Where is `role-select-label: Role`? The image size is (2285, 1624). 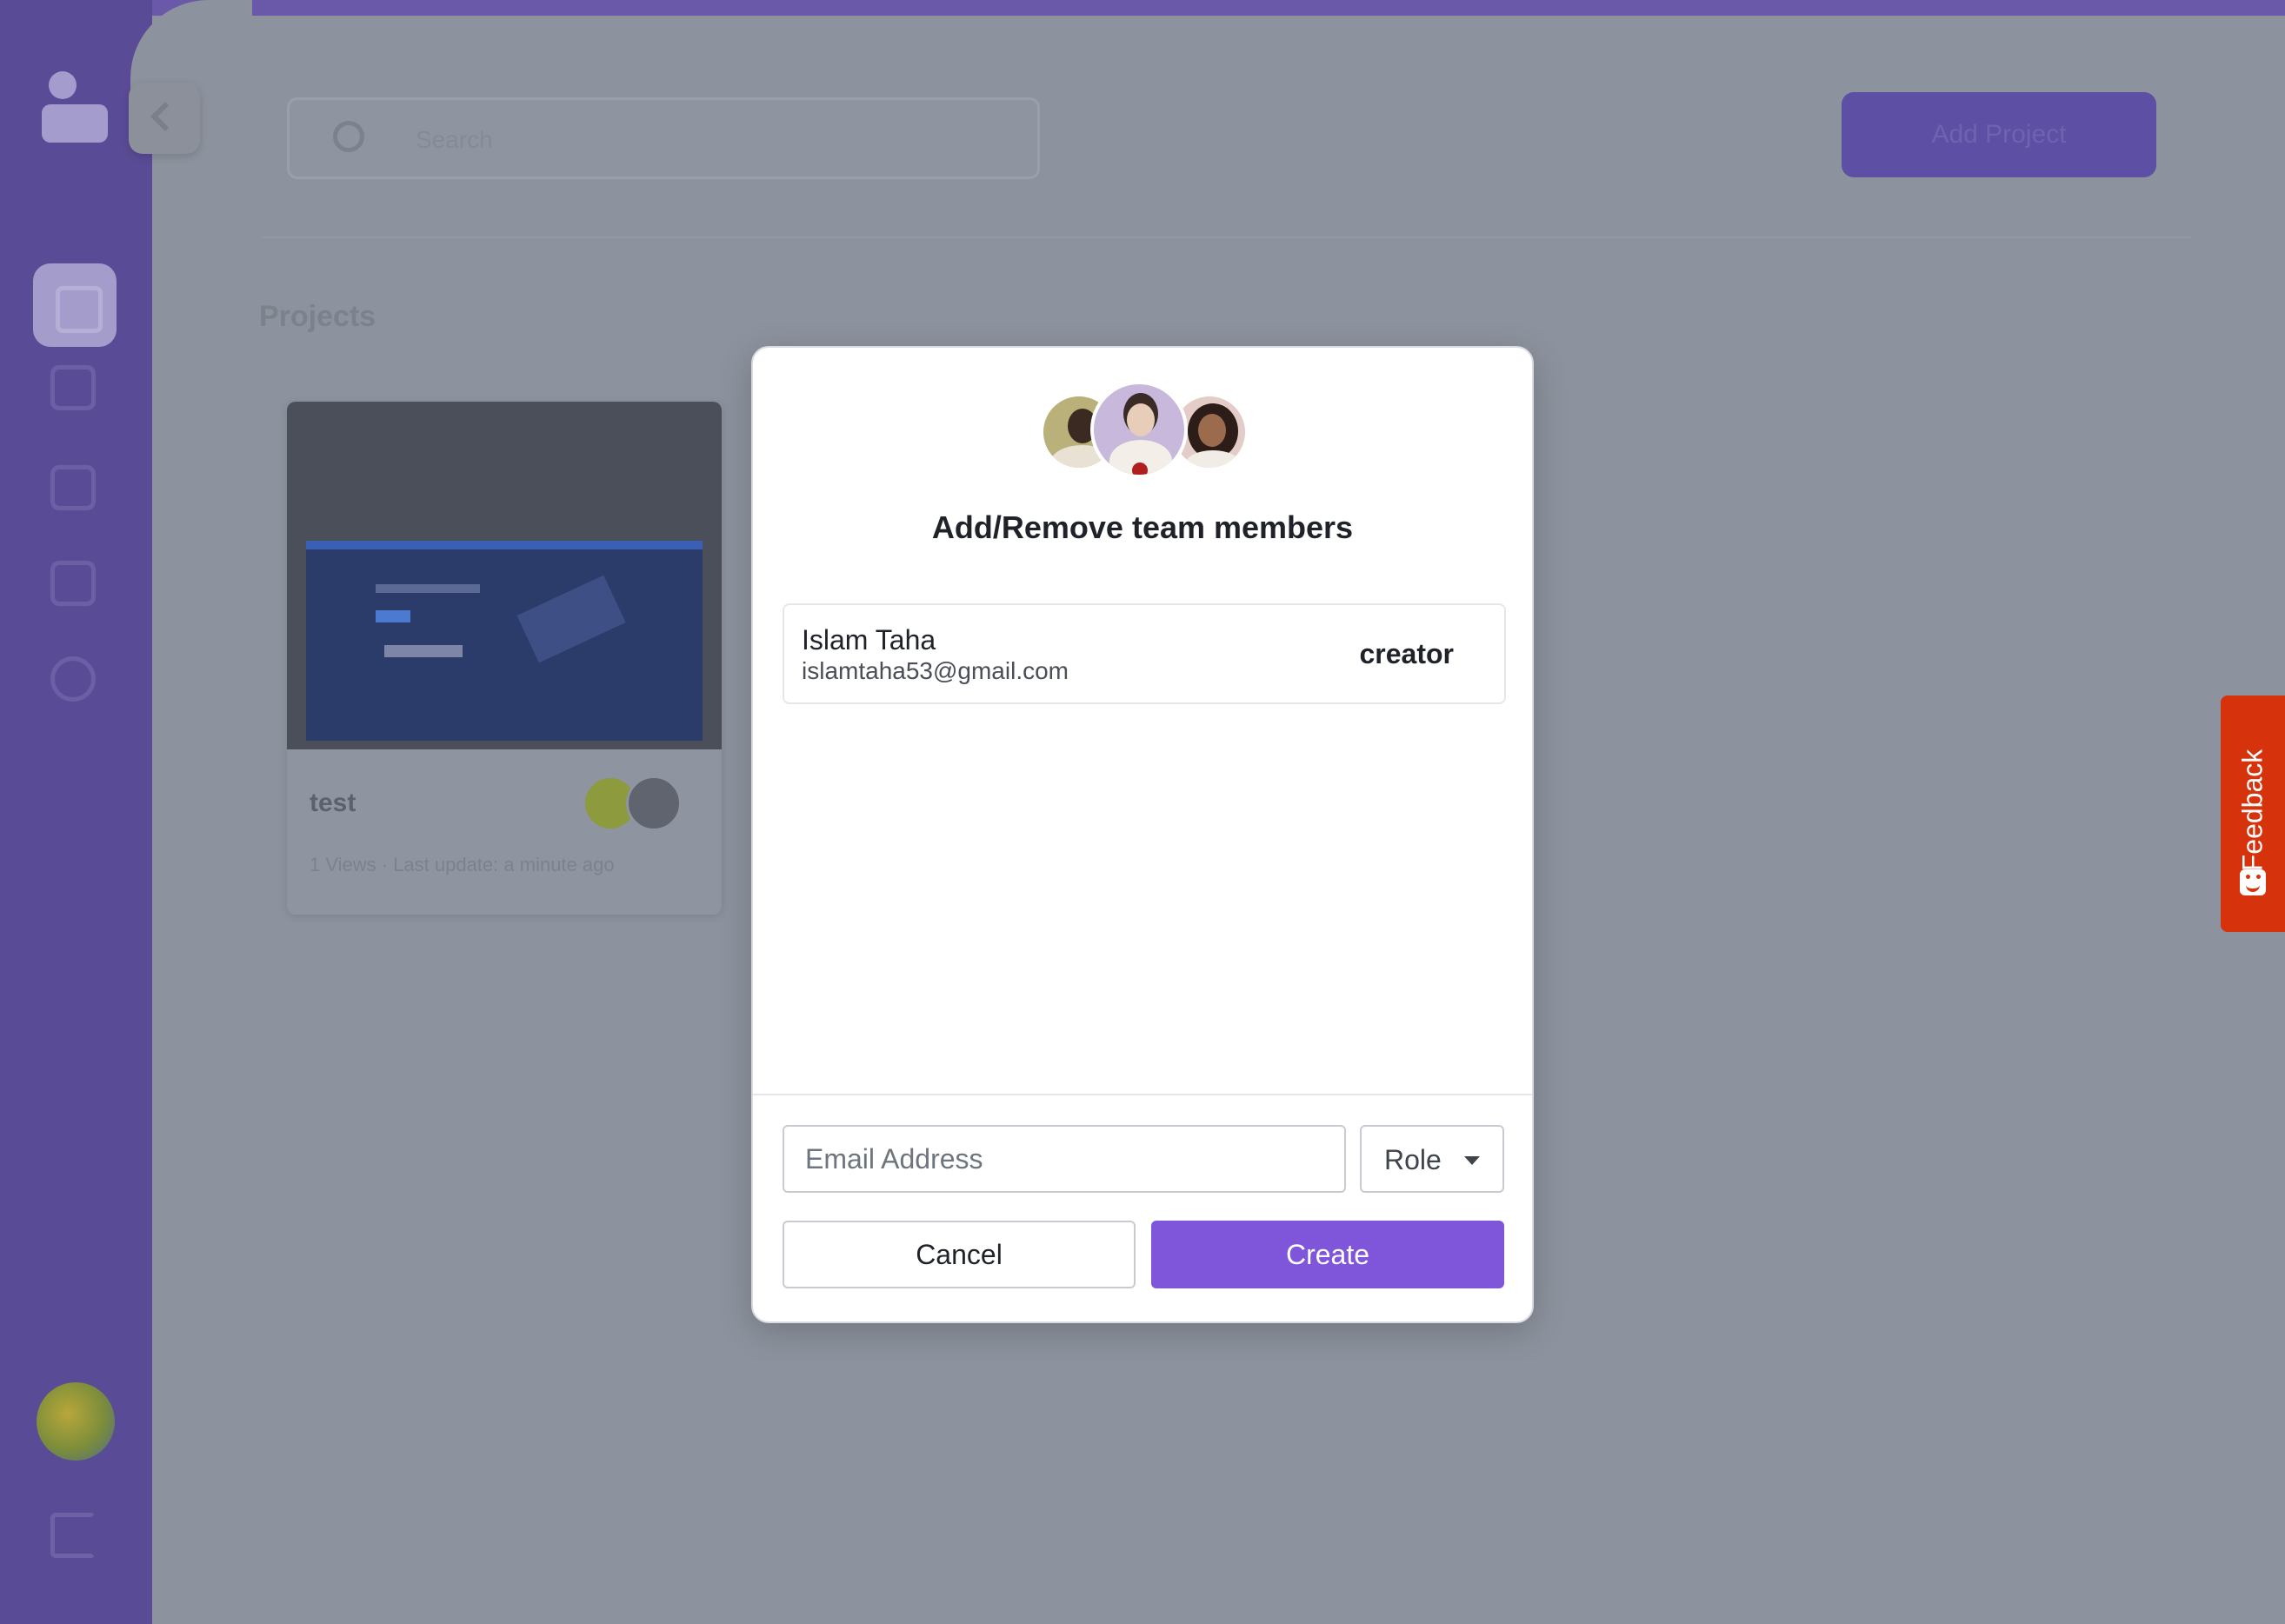
role-select-label: Role is located at coordinates (1413, 1159).